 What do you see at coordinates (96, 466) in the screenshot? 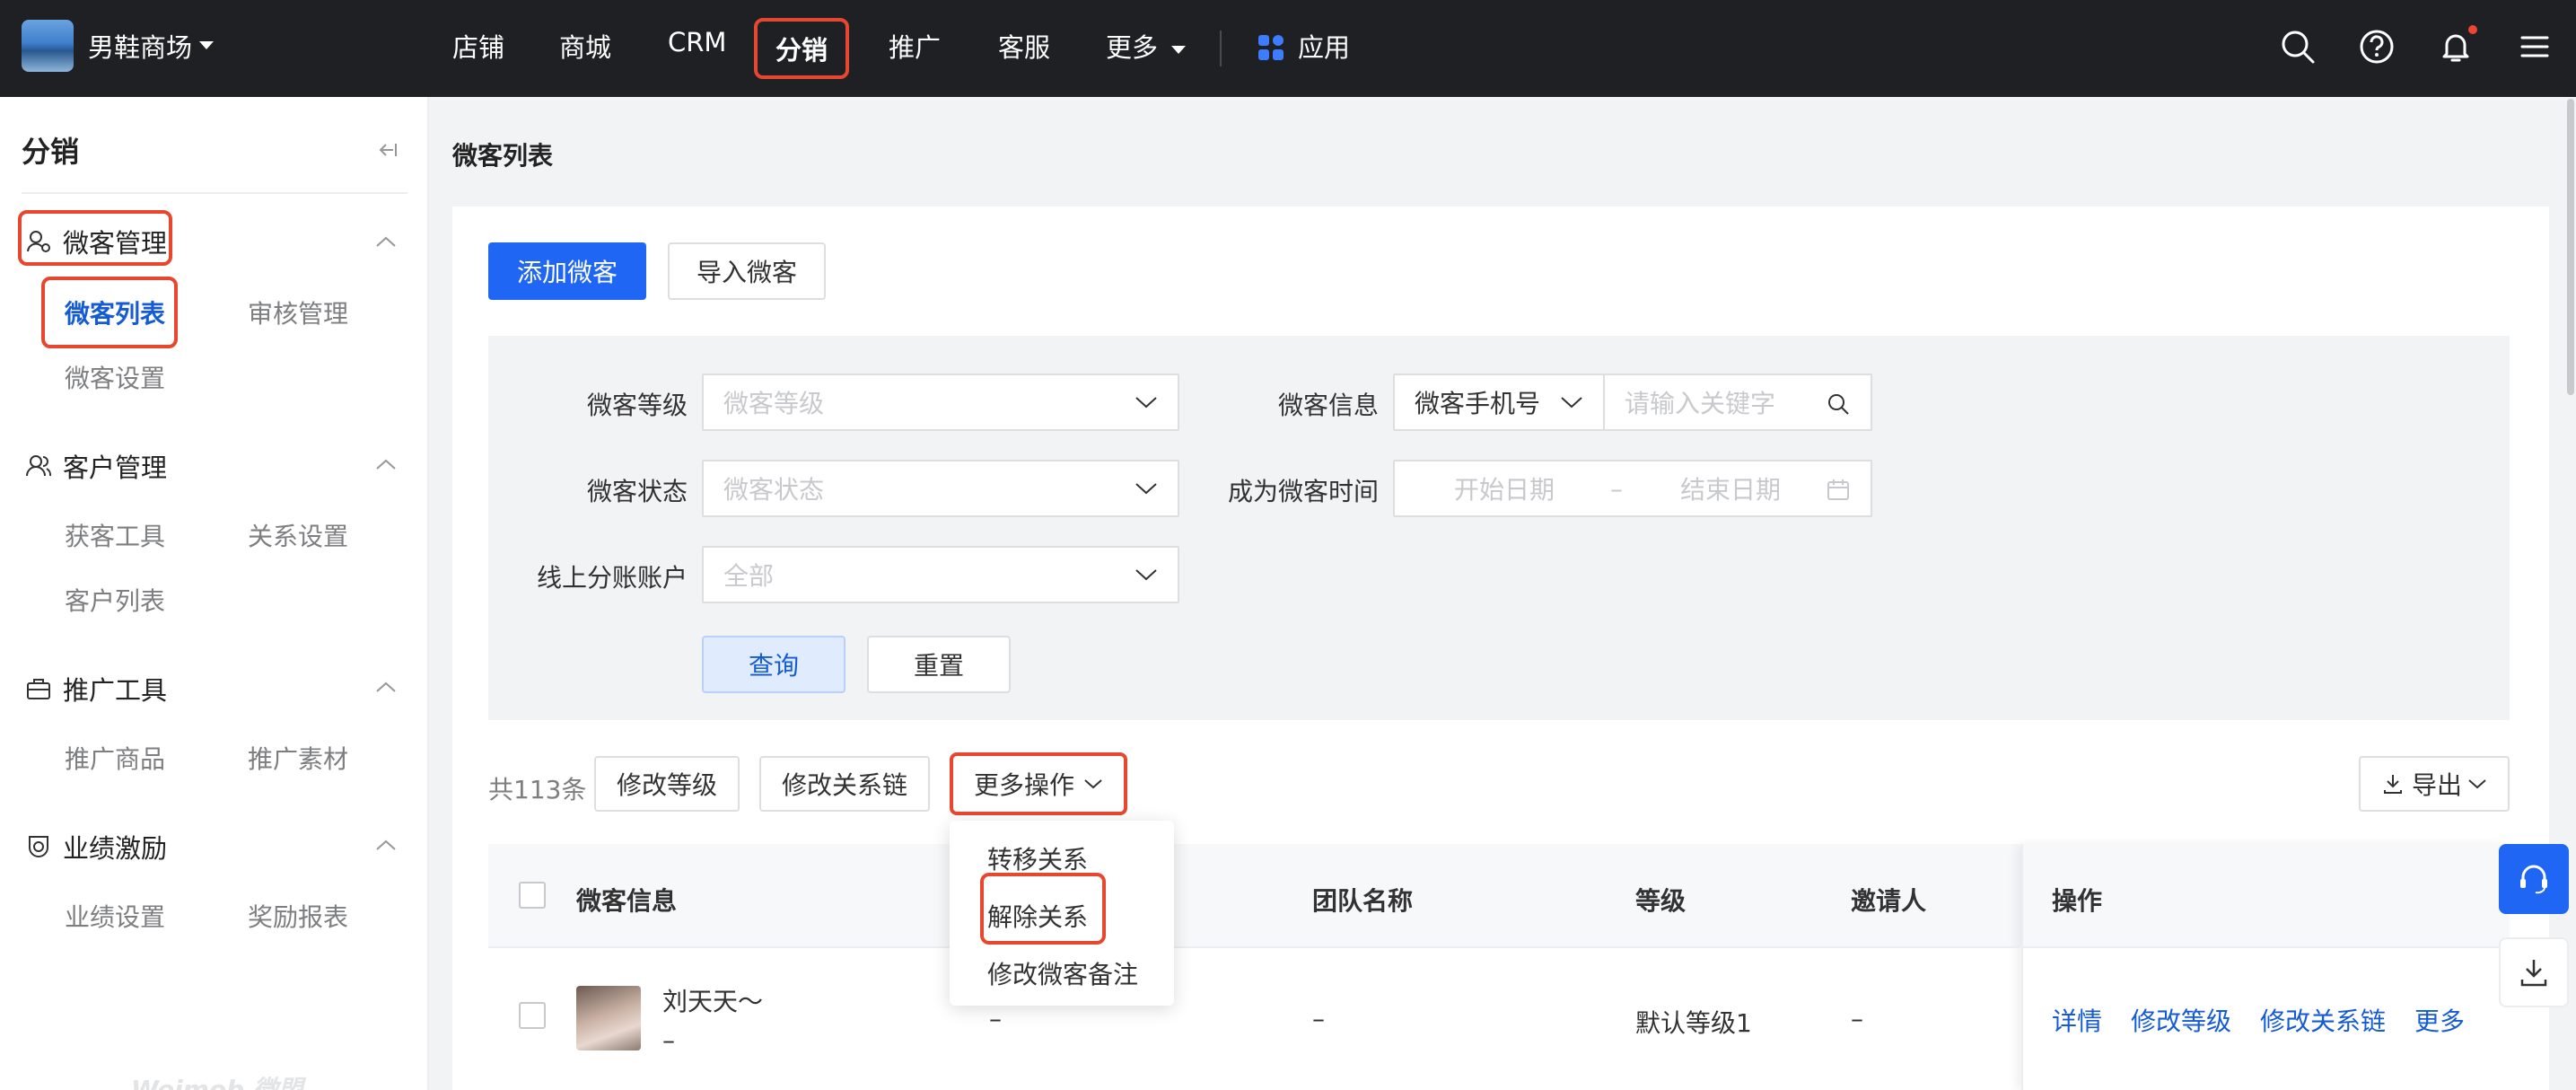
I see `sidebar-group-customer-management: 客户管理` at bounding box center [96, 466].